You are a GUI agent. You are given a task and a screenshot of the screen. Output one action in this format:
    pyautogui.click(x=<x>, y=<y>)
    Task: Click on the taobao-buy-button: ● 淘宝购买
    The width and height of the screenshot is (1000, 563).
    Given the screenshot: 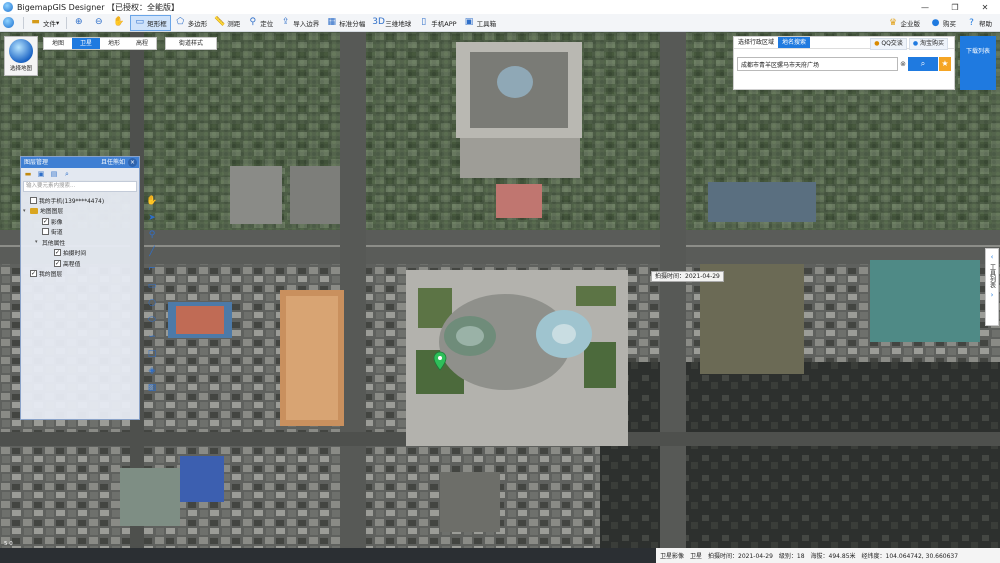 What is the action you would take?
    pyautogui.click(x=928, y=44)
    